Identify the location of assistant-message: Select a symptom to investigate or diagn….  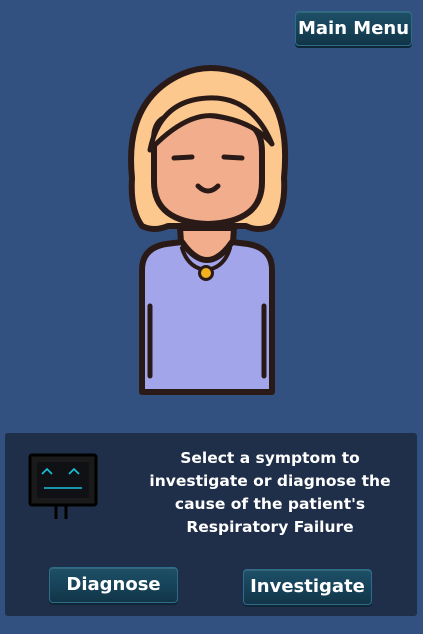
(270, 492).